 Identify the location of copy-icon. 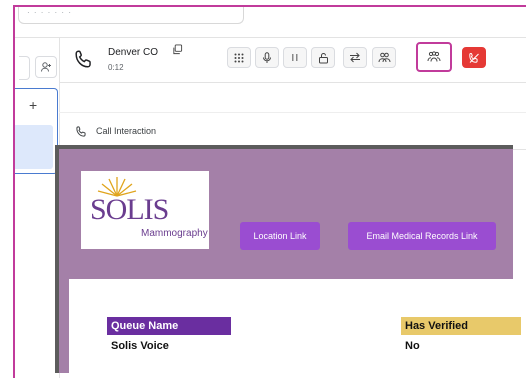
(177, 49).